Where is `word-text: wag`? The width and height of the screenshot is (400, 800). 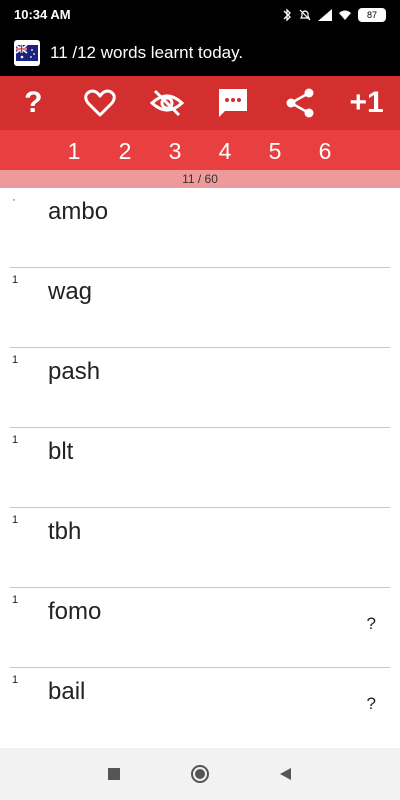
word-text: wag is located at coordinates (70, 291).